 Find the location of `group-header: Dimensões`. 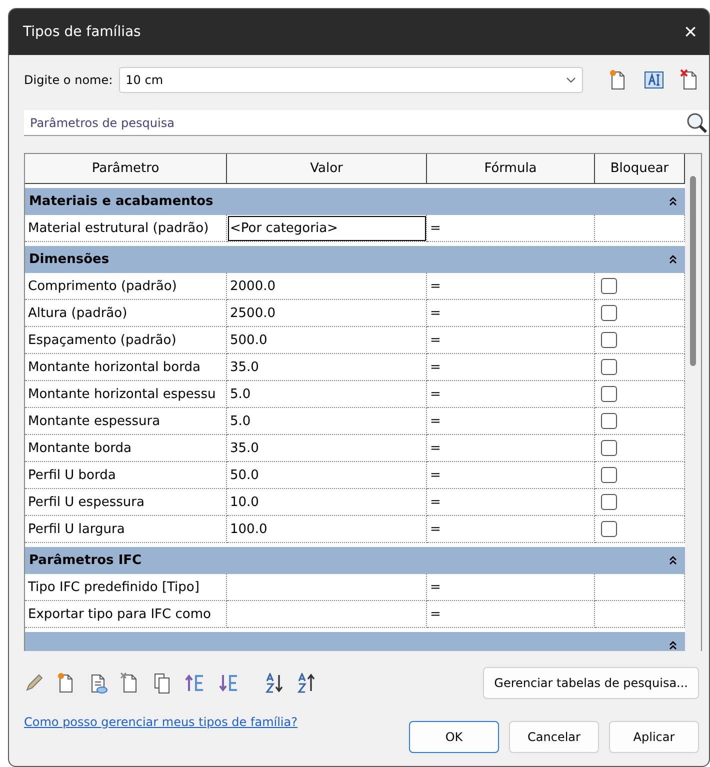

group-header: Dimensões is located at coordinates (355, 259).